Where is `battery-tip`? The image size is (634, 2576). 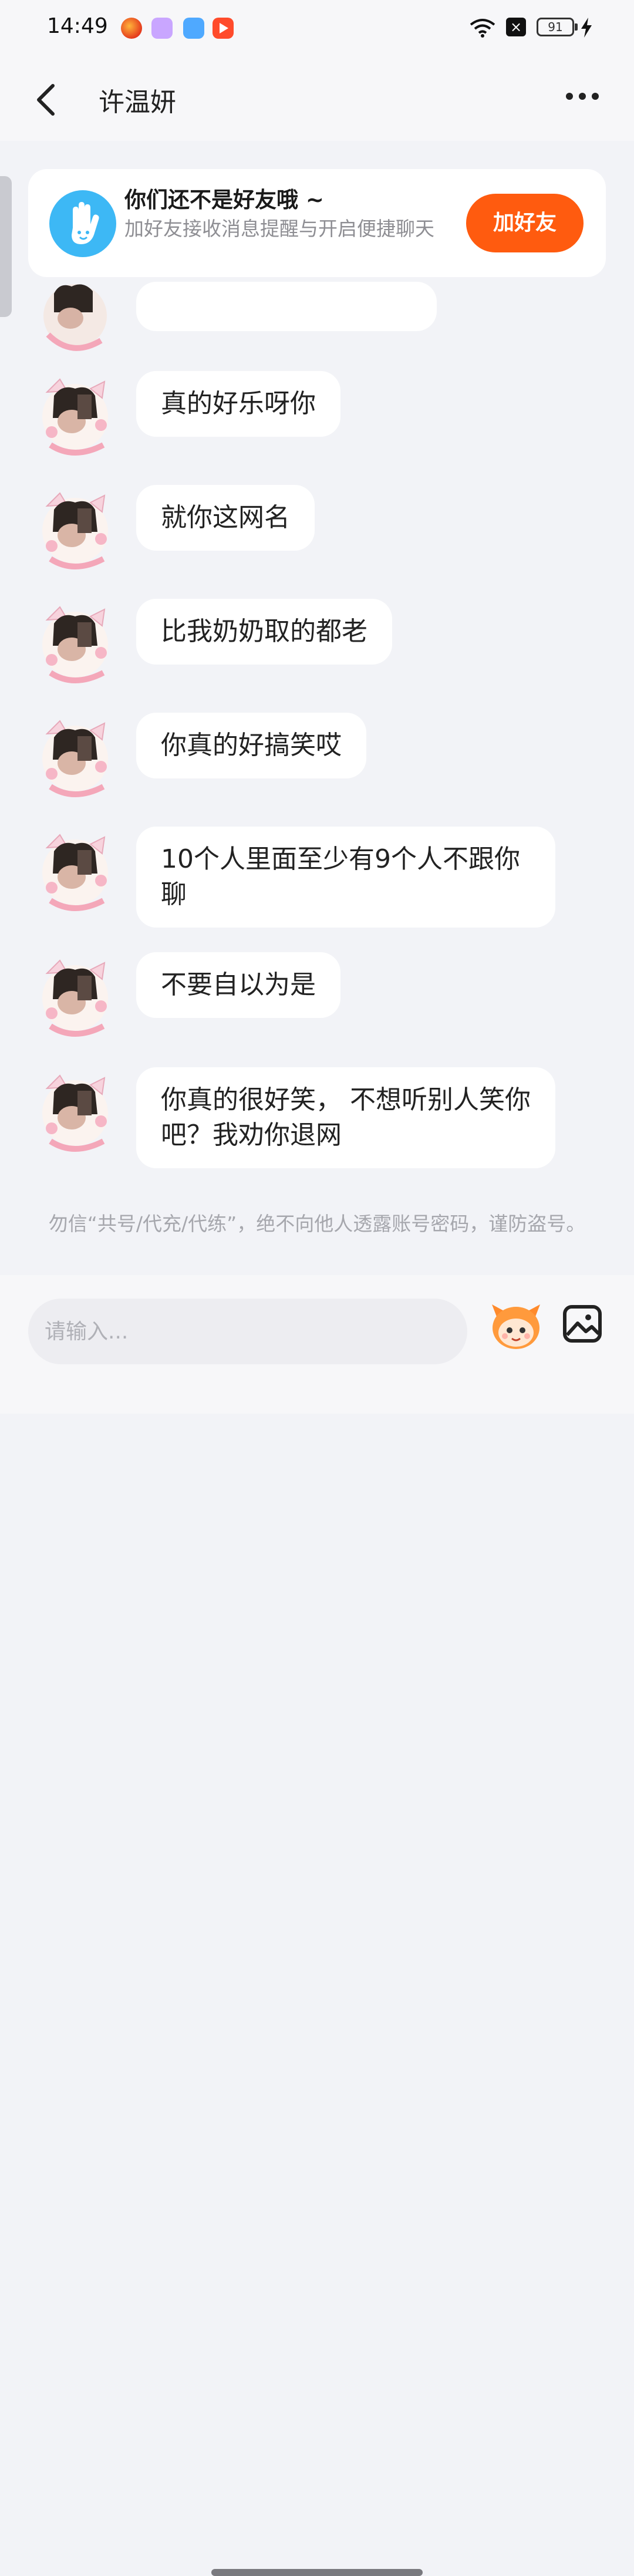
battery-tip is located at coordinates (576, 27).